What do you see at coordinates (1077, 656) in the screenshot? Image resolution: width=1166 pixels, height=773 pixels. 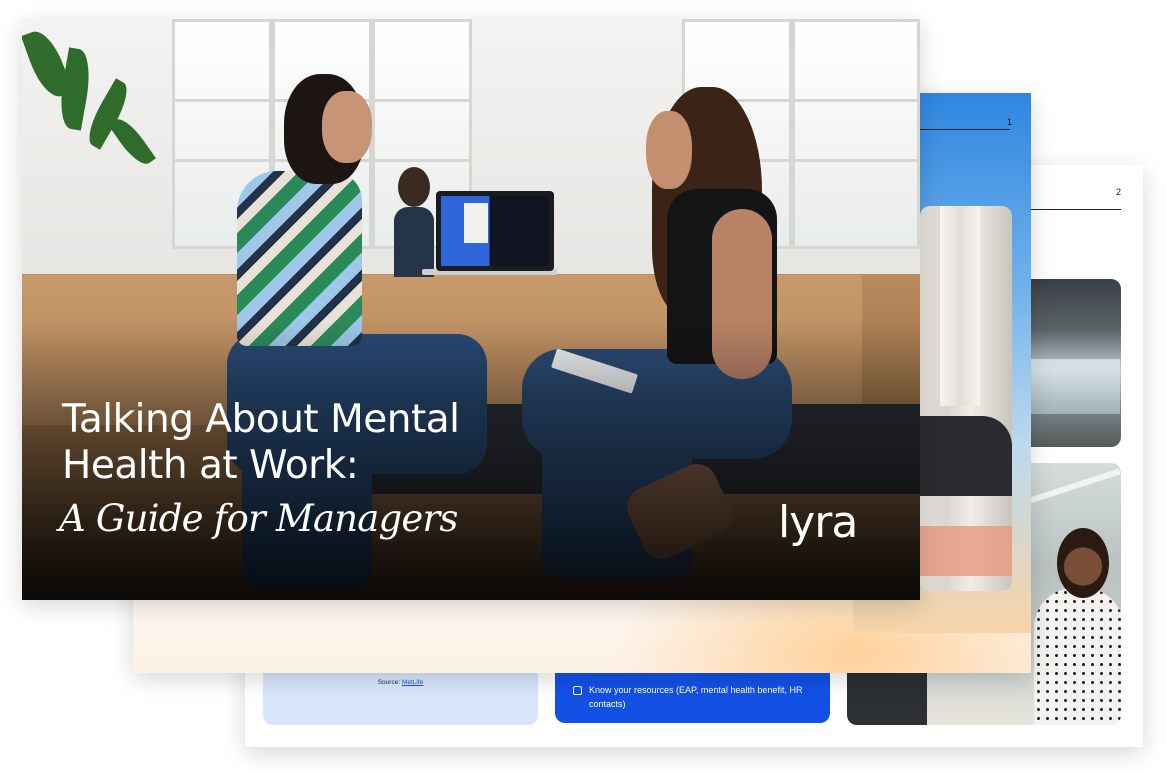 I see `polka-dot-shirt-shape` at bounding box center [1077, 656].